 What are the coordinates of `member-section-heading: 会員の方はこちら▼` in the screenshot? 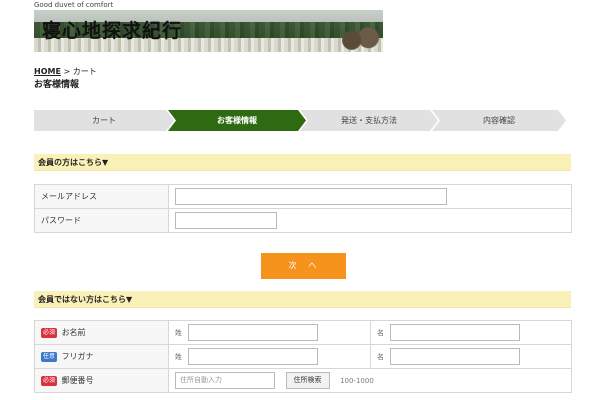 It's located at (302, 162).